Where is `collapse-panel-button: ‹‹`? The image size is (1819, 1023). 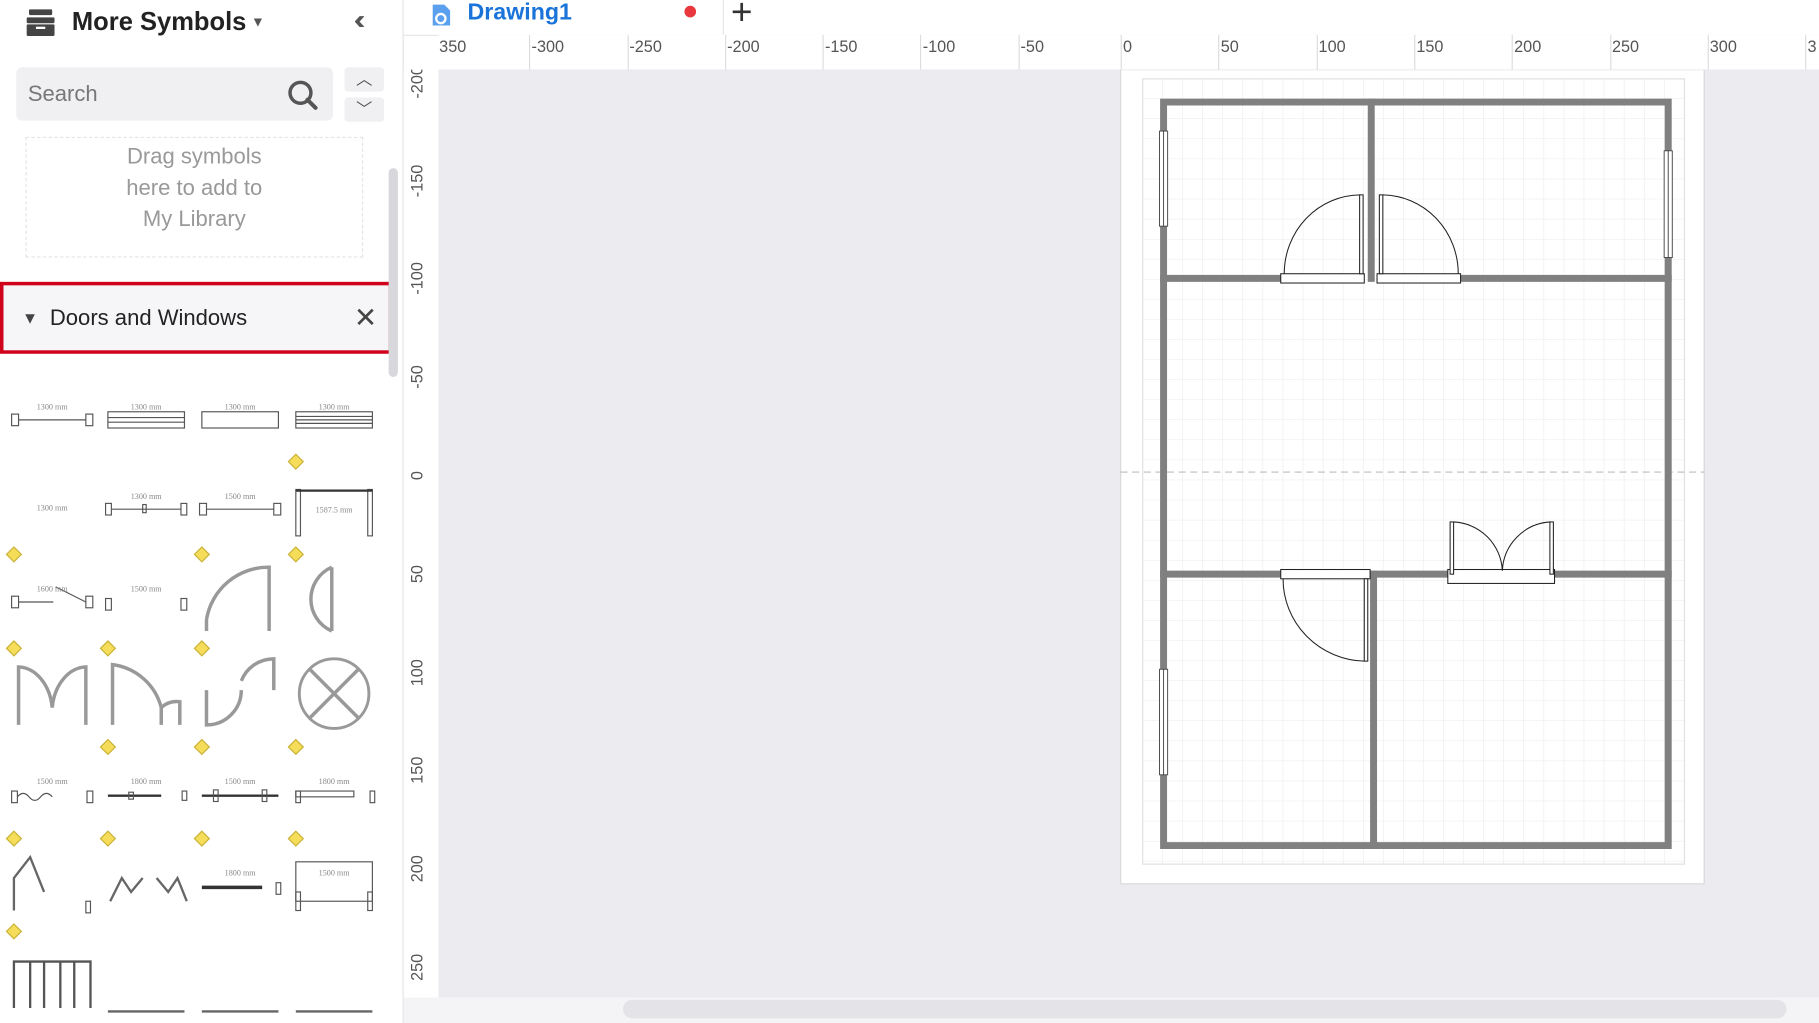
collapse-panel-button: ‹‹ is located at coordinates (360, 21).